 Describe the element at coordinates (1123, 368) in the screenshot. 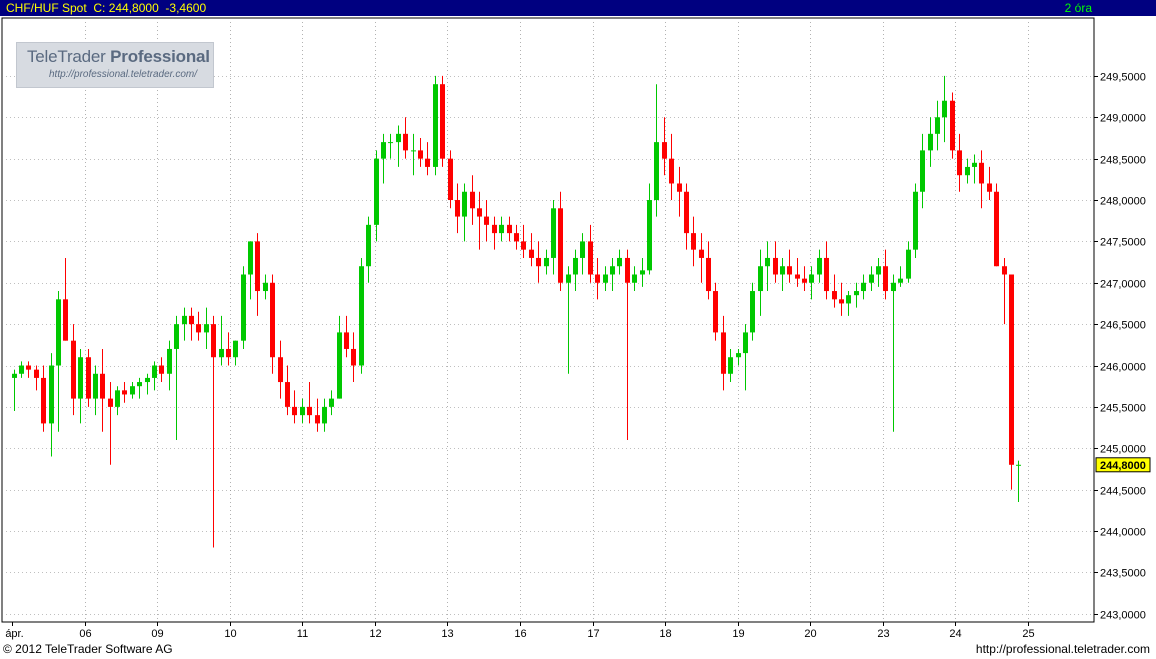

I see `y-tick-label: 246,0000` at that location.